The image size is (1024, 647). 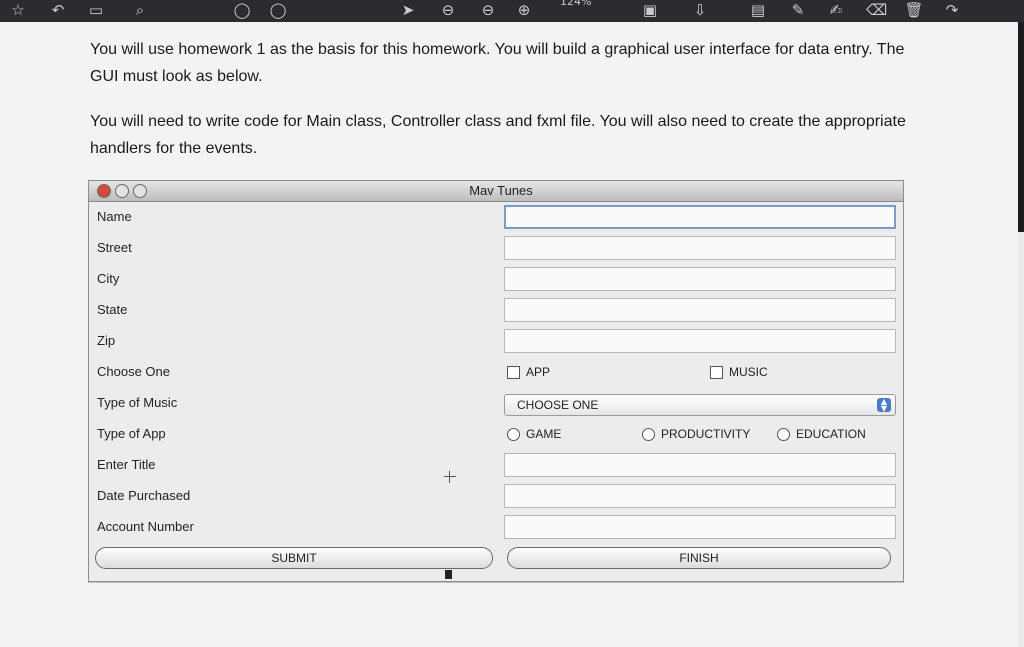 I want to click on education-radio-label: EDUCATION, so click(x=831, y=434).